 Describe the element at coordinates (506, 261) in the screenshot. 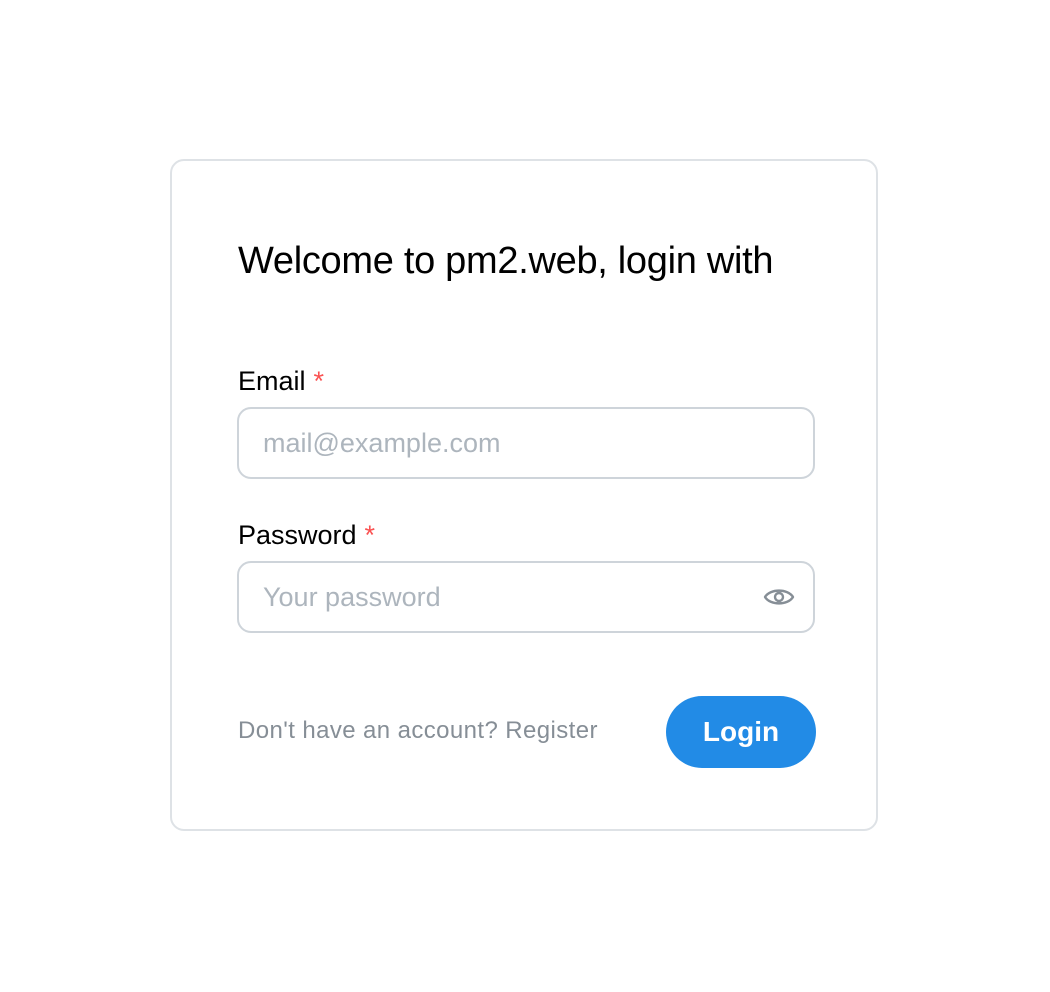

I see `page-title: Welcome to pm2.web, login with` at that location.